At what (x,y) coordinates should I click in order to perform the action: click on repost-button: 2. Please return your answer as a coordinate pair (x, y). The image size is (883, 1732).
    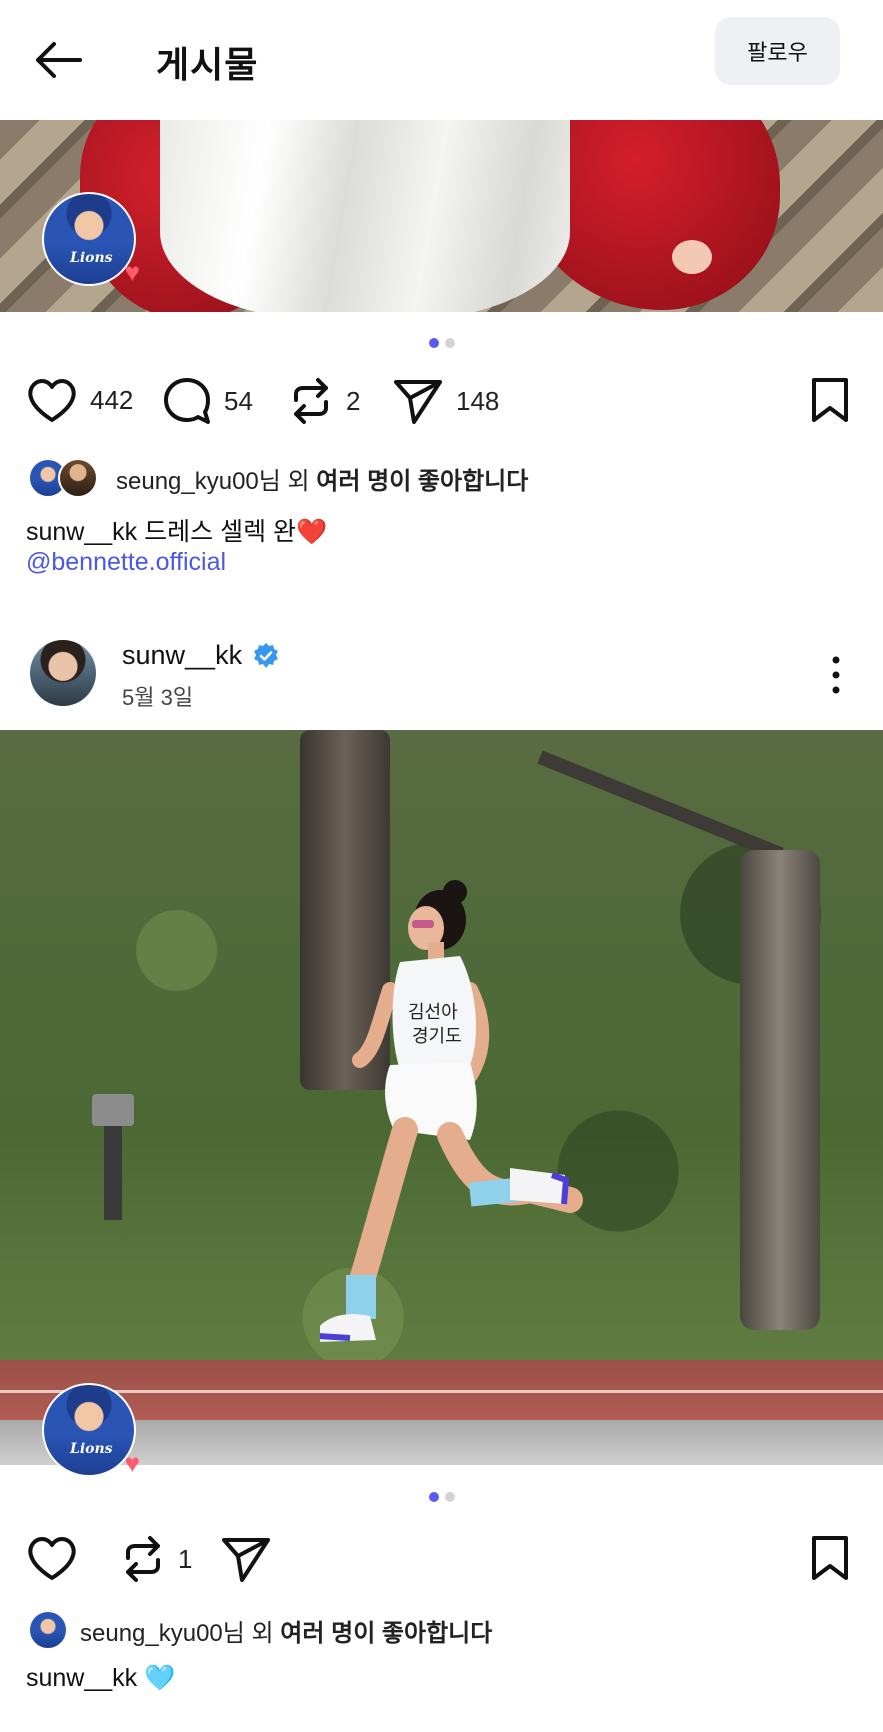
    Looking at the image, I should click on (324, 401).